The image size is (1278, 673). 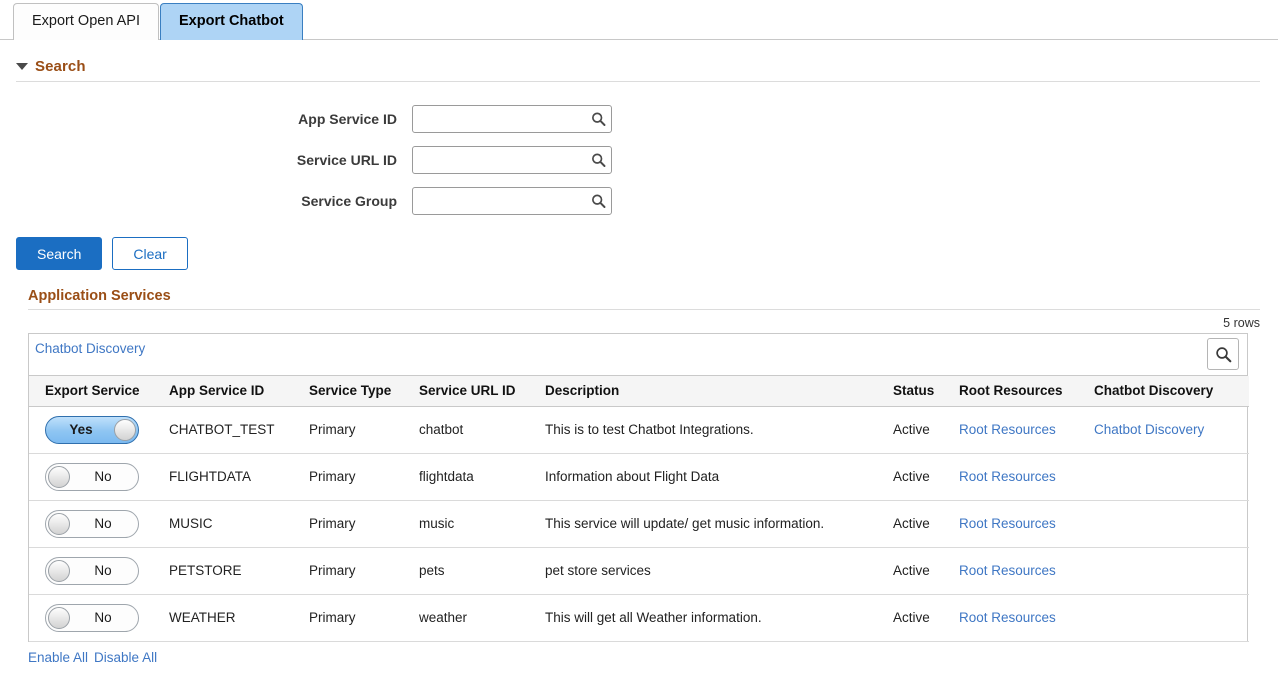 What do you see at coordinates (346, 159) in the screenshot?
I see `service-url-id-label: Service URL ID` at bounding box center [346, 159].